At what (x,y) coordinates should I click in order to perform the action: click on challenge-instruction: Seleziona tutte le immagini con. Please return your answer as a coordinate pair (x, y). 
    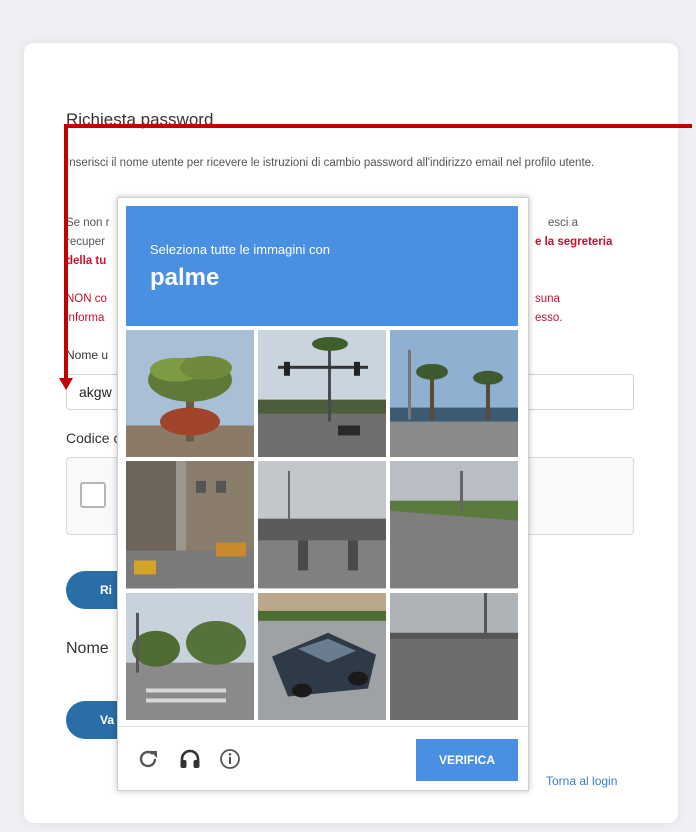
    Looking at the image, I should click on (240, 249).